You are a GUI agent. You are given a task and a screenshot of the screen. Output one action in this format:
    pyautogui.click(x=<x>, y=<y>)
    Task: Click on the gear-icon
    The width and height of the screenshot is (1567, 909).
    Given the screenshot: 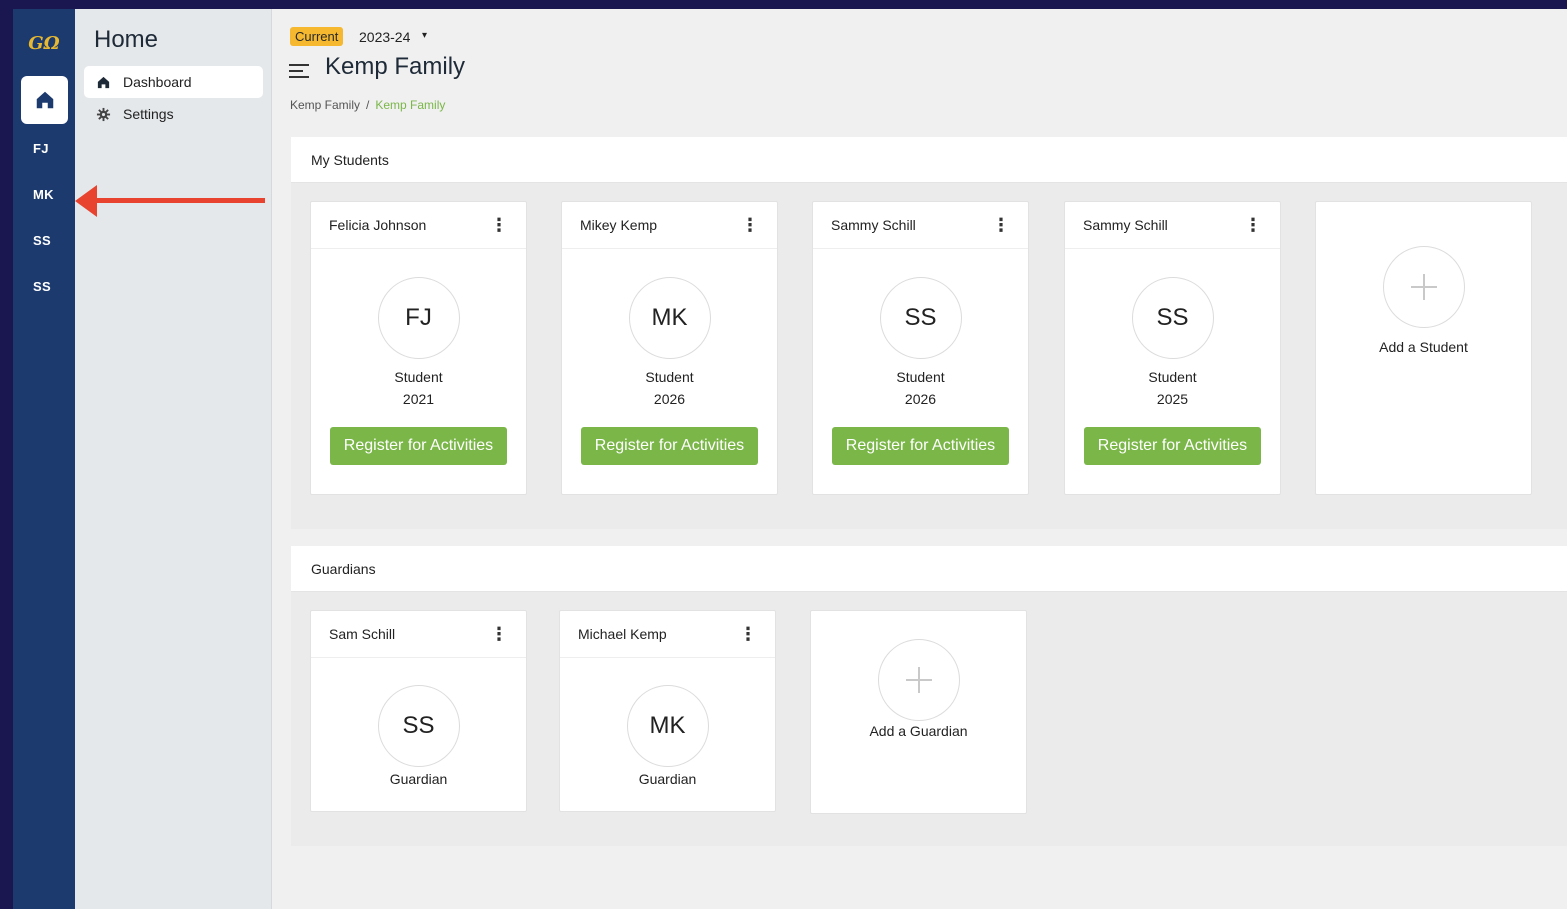 What is the action you would take?
    pyautogui.click(x=103, y=114)
    